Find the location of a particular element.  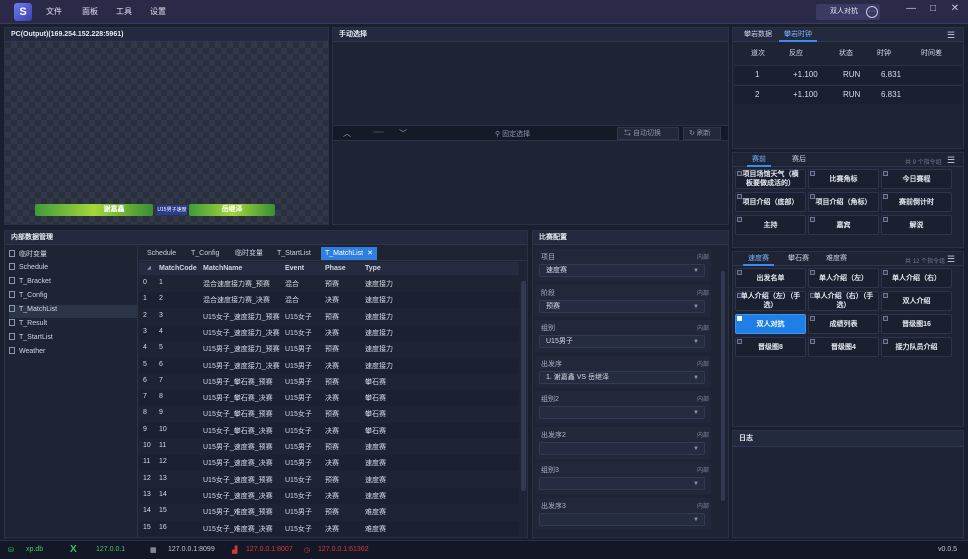

manual-panel: 手动选择 ︿ ┈┈┈ ﹀ ⚲ 固定选择 ⇆ 自动切换 ↻ 刷新 is located at coordinates (530, 126).